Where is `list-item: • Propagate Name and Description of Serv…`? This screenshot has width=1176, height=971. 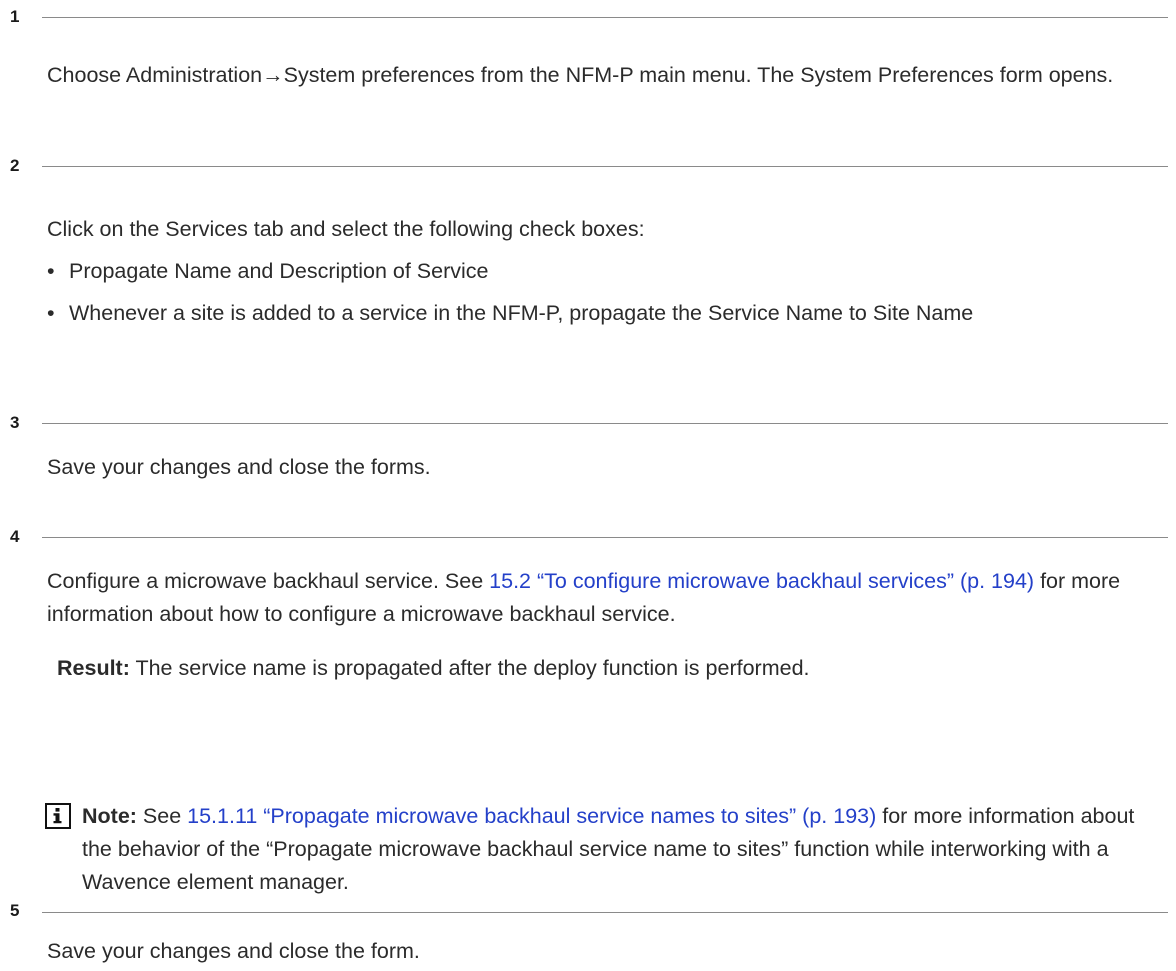 list-item: • Propagate Name and Description of Serv… is located at coordinates (591, 271).